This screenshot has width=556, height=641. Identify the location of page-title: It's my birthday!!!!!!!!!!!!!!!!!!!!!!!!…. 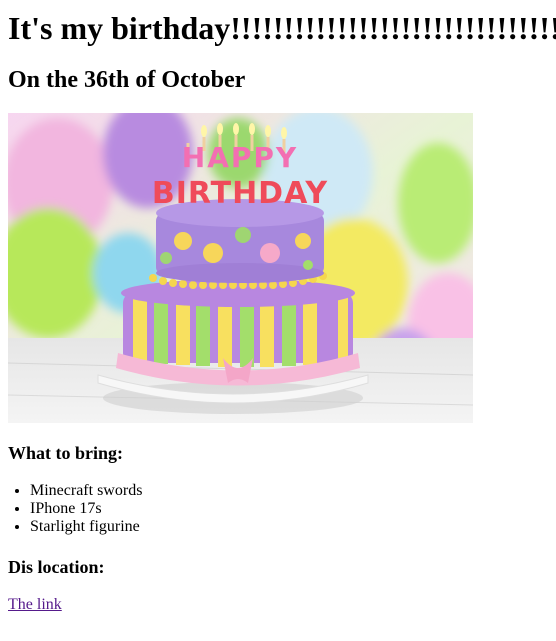
(282, 28).